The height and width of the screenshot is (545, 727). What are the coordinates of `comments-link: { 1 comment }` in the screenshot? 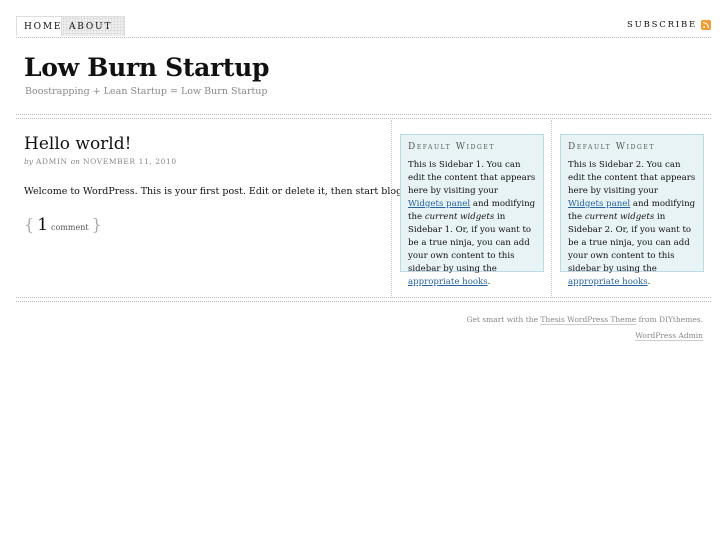 It's located at (63, 225).